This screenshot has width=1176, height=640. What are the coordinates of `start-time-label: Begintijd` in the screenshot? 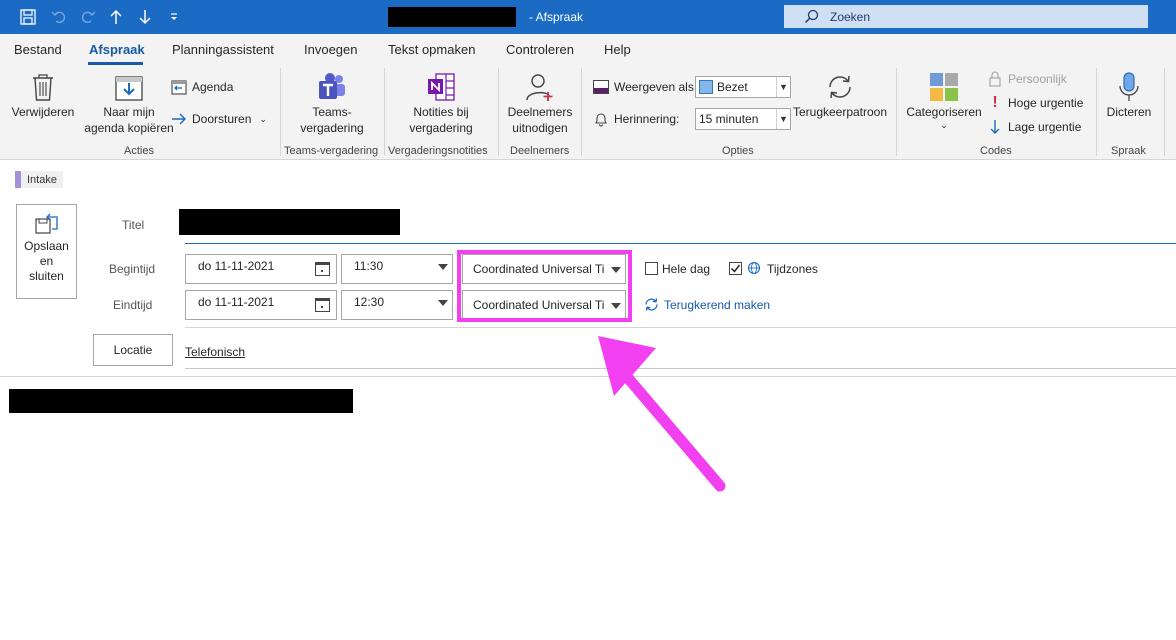 It's located at (132, 269).